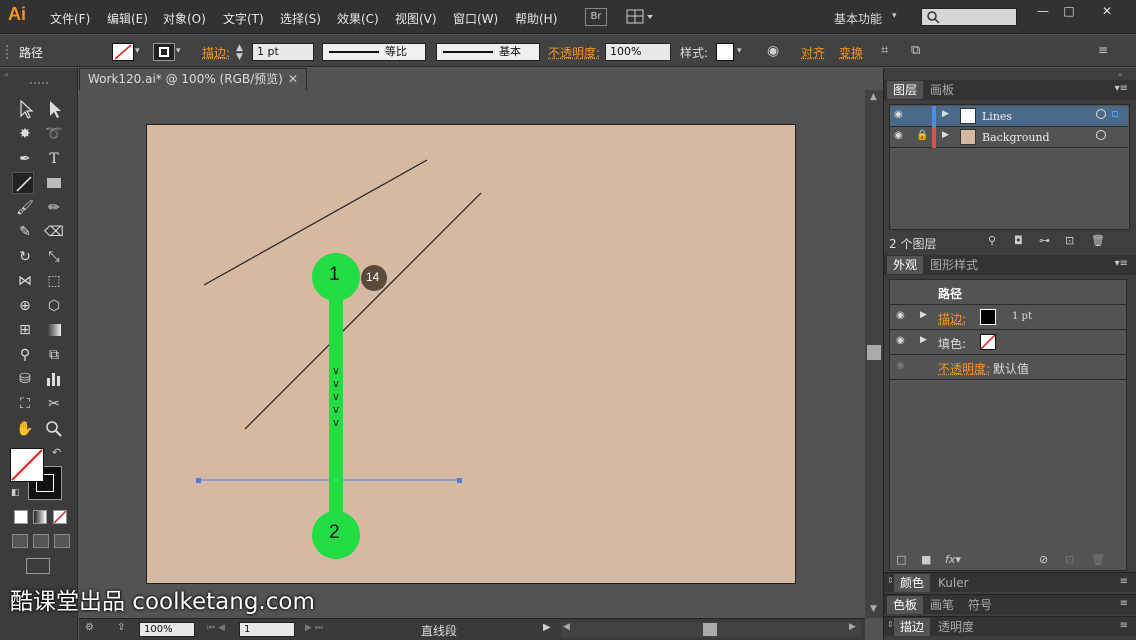 This screenshot has height=640, width=1136. Describe the element at coordinates (1009, 116) in the screenshot. I see `layer-row-lines: ◉ ▶ Lines` at that location.